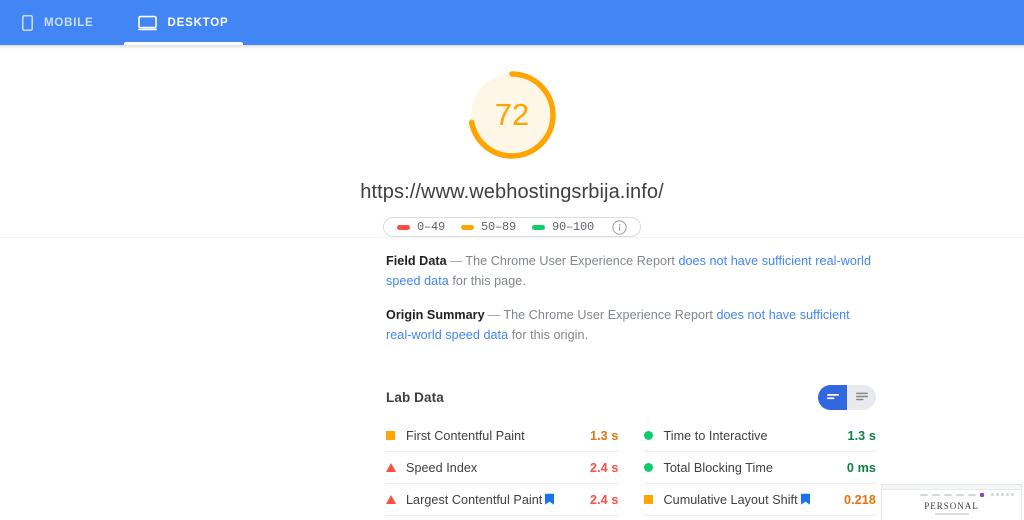 Image resolution: width=1024 pixels, height=520 pixels. Describe the element at coordinates (538, 227) in the screenshot. I see `legend-dash-green` at that location.